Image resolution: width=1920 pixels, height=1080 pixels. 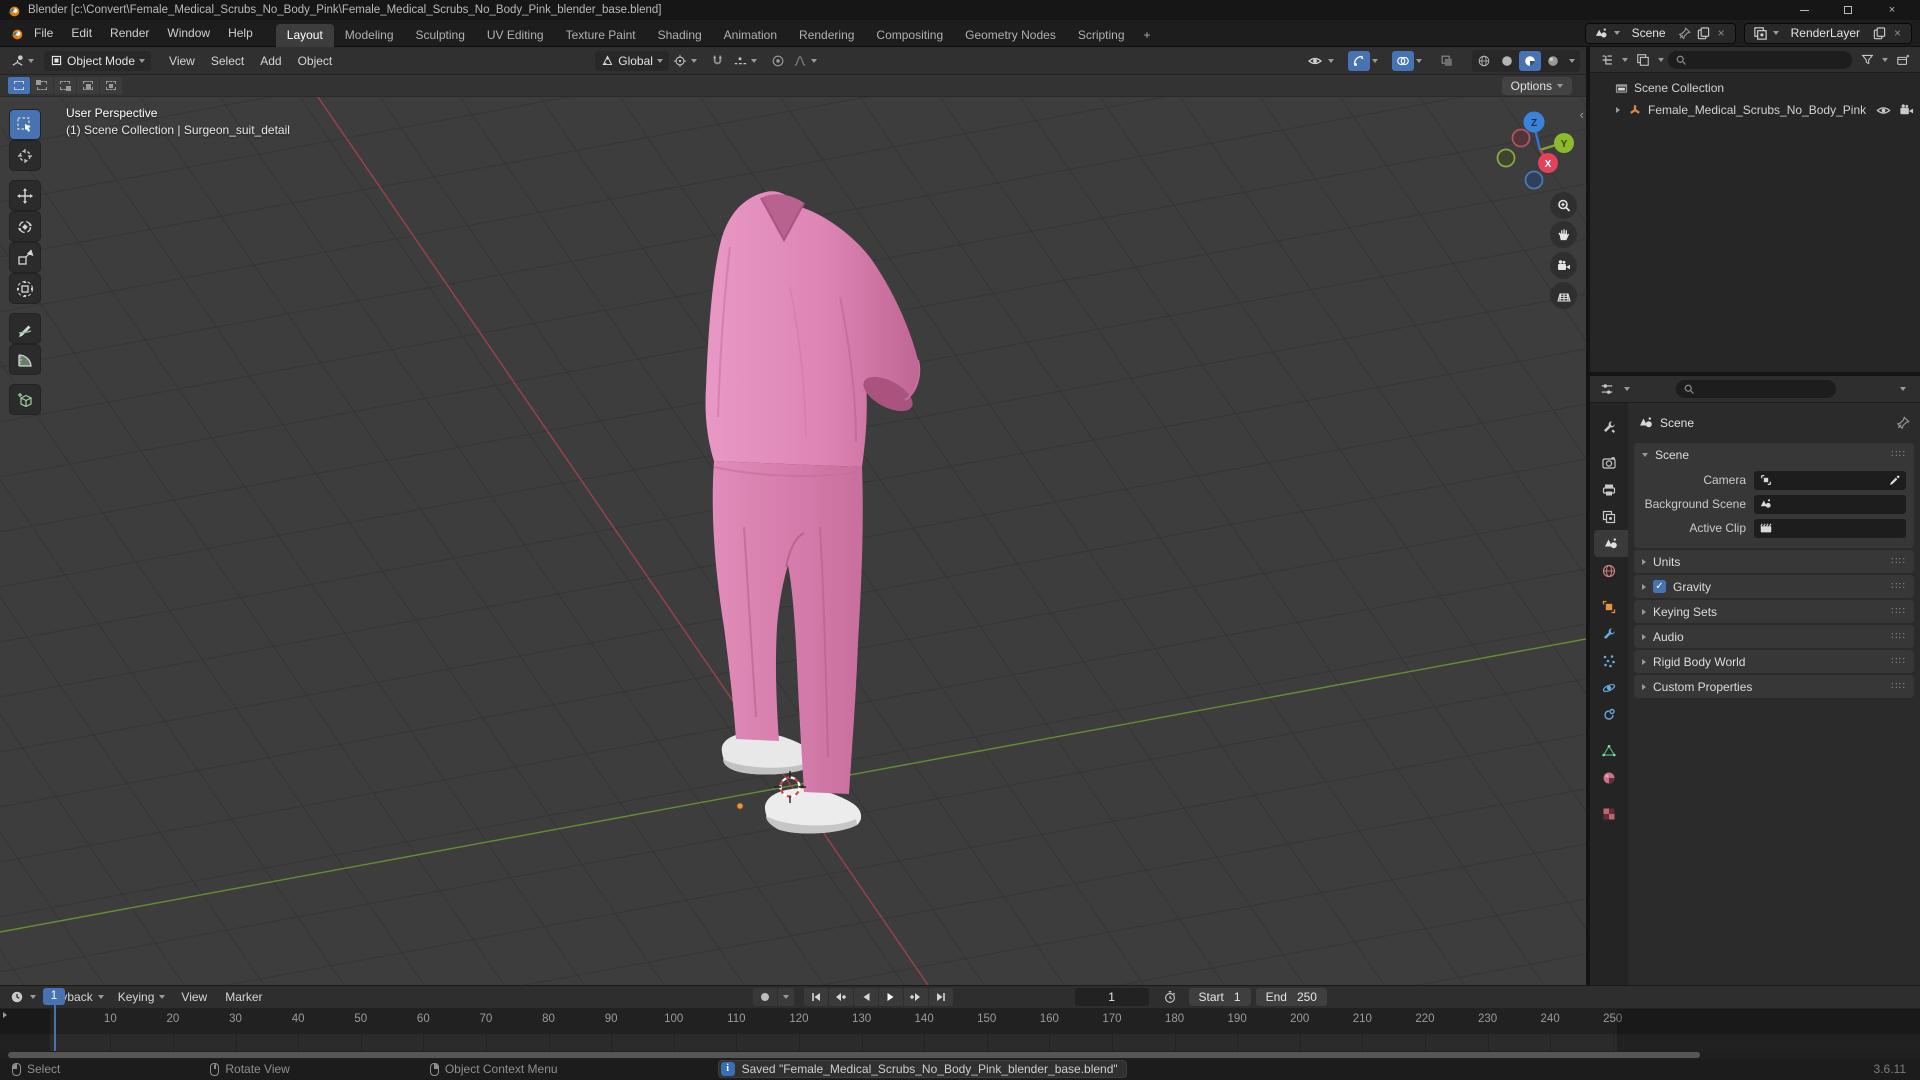 I want to click on next-keyframe-button, so click(x=915, y=997).